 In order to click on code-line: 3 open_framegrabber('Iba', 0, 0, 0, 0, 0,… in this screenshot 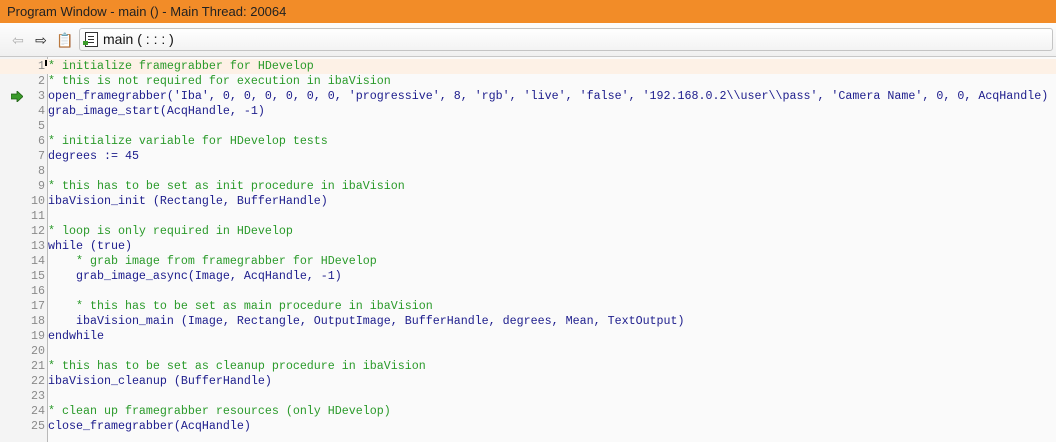, I will do `click(528, 96)`.